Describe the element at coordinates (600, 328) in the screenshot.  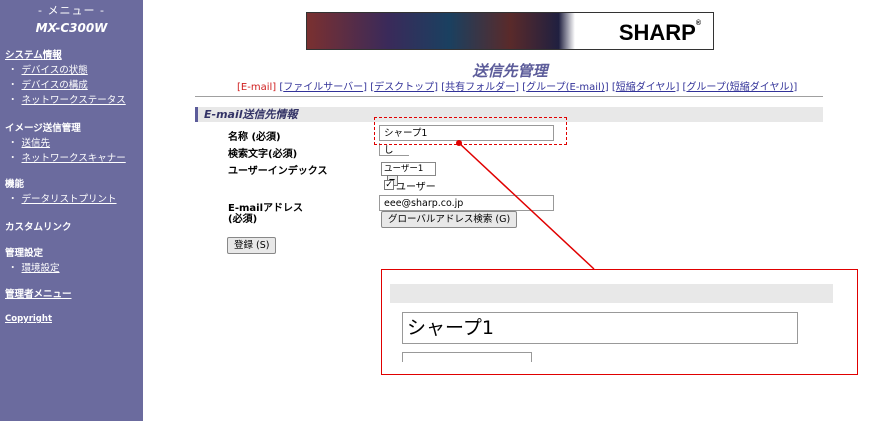
I see `zoom-name-input: シャープ1` at that location.